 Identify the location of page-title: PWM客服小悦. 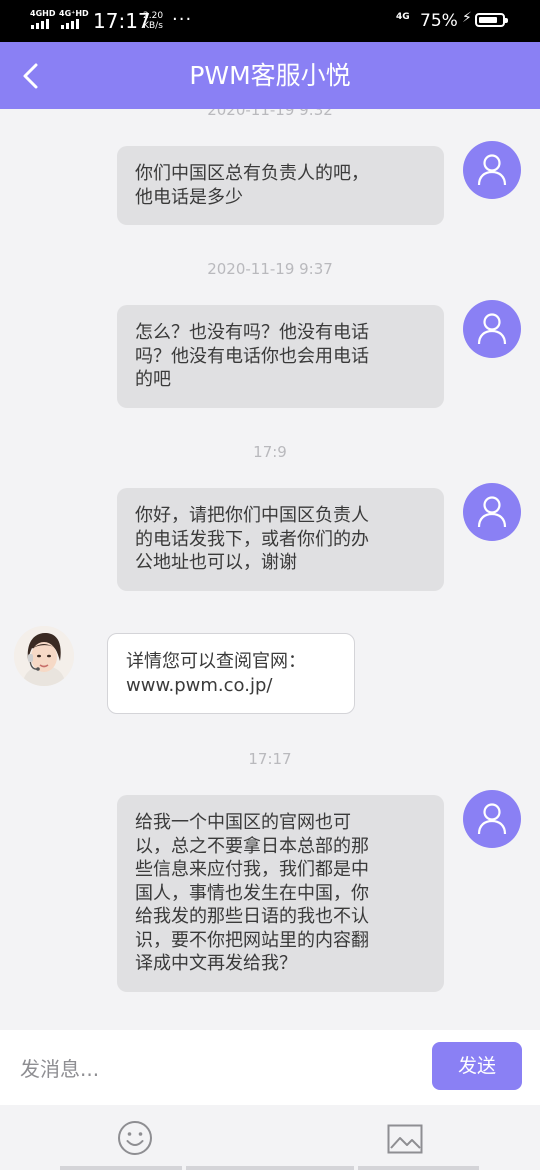
(270, 75).